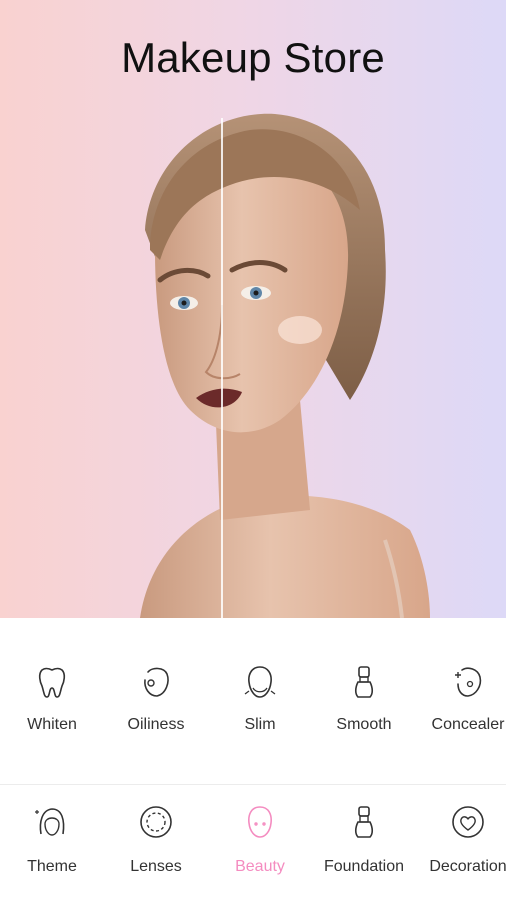  Describe the element at coordinates (222, 368) in the screenshot. I see `compare-divider` at that location.